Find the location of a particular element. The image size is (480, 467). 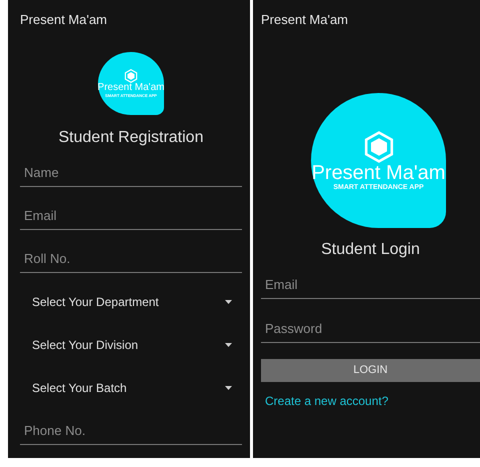

input-field: Phone No. is located at coordinates (131, 431).